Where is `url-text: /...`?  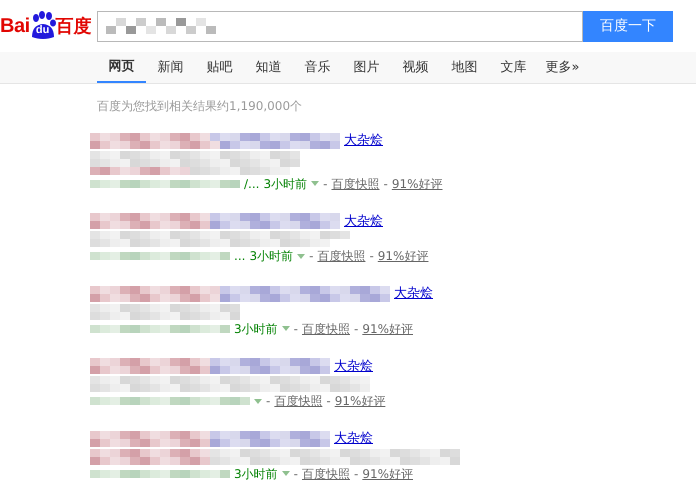 url-text: /... is located at coordinates (252, 184).